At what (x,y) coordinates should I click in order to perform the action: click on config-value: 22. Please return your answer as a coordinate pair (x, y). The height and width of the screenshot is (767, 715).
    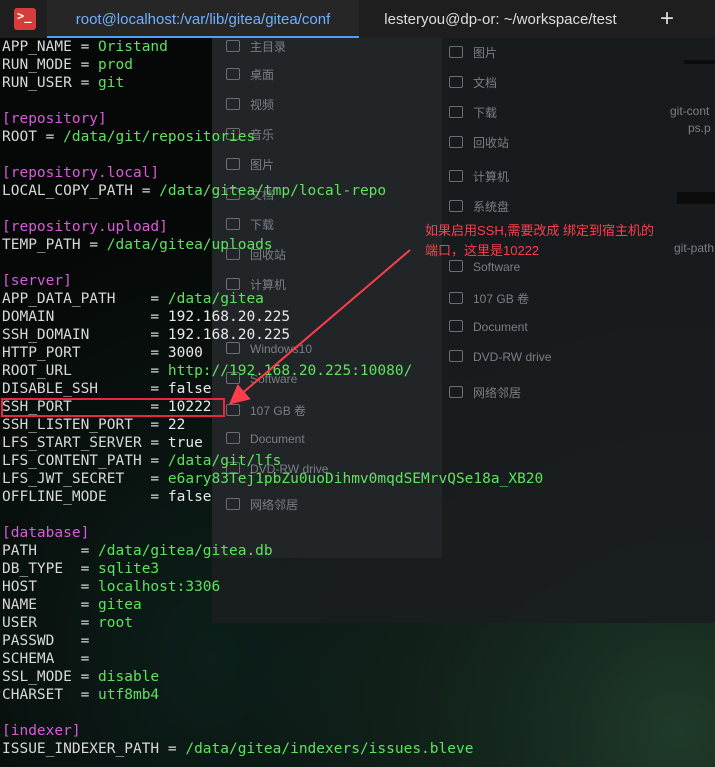
    Looking at the image, I should click on (176, 425).